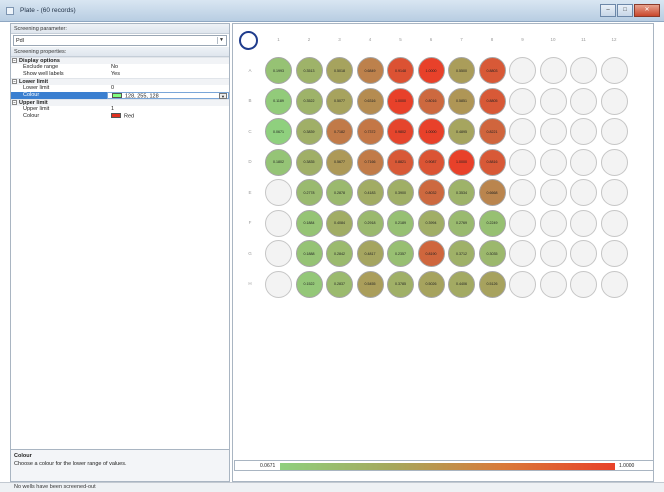 The image size is (664, 492). I want to click on well: 0.7182, so click(339, 131).